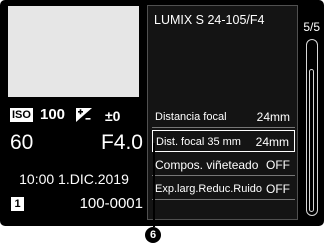 This screenshot has width=324, height=245. I want to click on exposure-row: 60 F4.0, so click(74, 143).